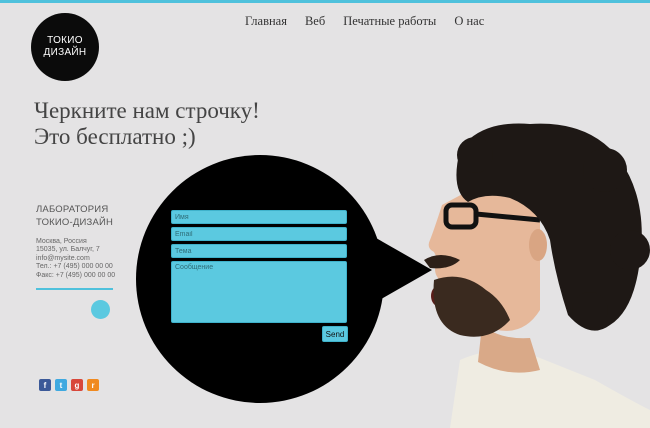 The image size is (650, 428). Describe the element at coordinates (74, 289) in the screenshot. I see `sidebar-divider` at that location.